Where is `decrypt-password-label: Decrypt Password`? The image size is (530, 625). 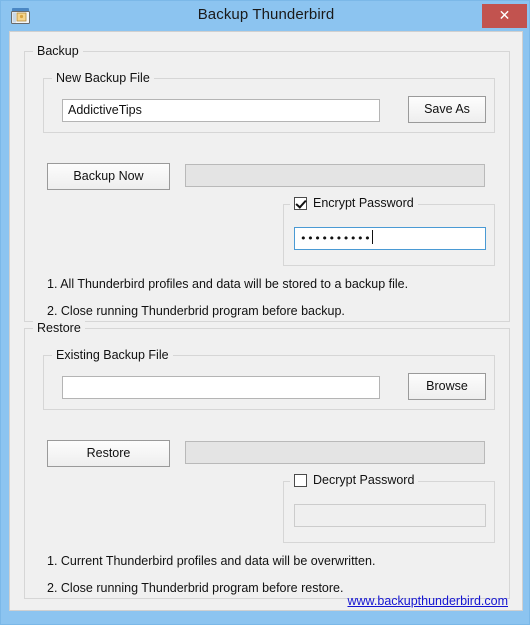 decrypt-password-label: Decrypt Password is located at coordinates (364, 480).